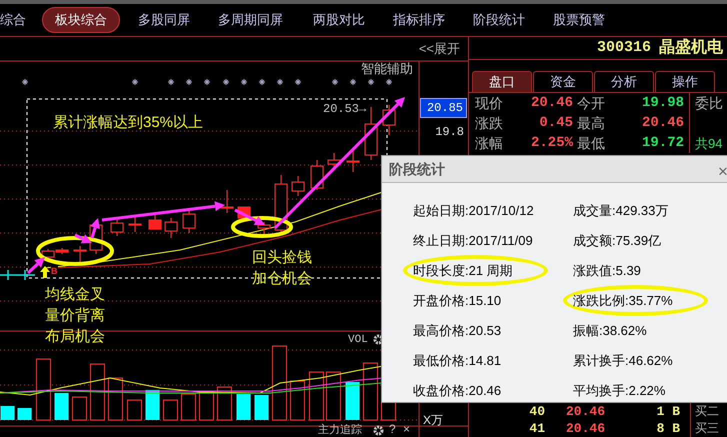  What do you see at coordinates (457, 331) in the screenshot?
I see `stat-text: 最高价格:20.53` at bounding box center [457, 331].